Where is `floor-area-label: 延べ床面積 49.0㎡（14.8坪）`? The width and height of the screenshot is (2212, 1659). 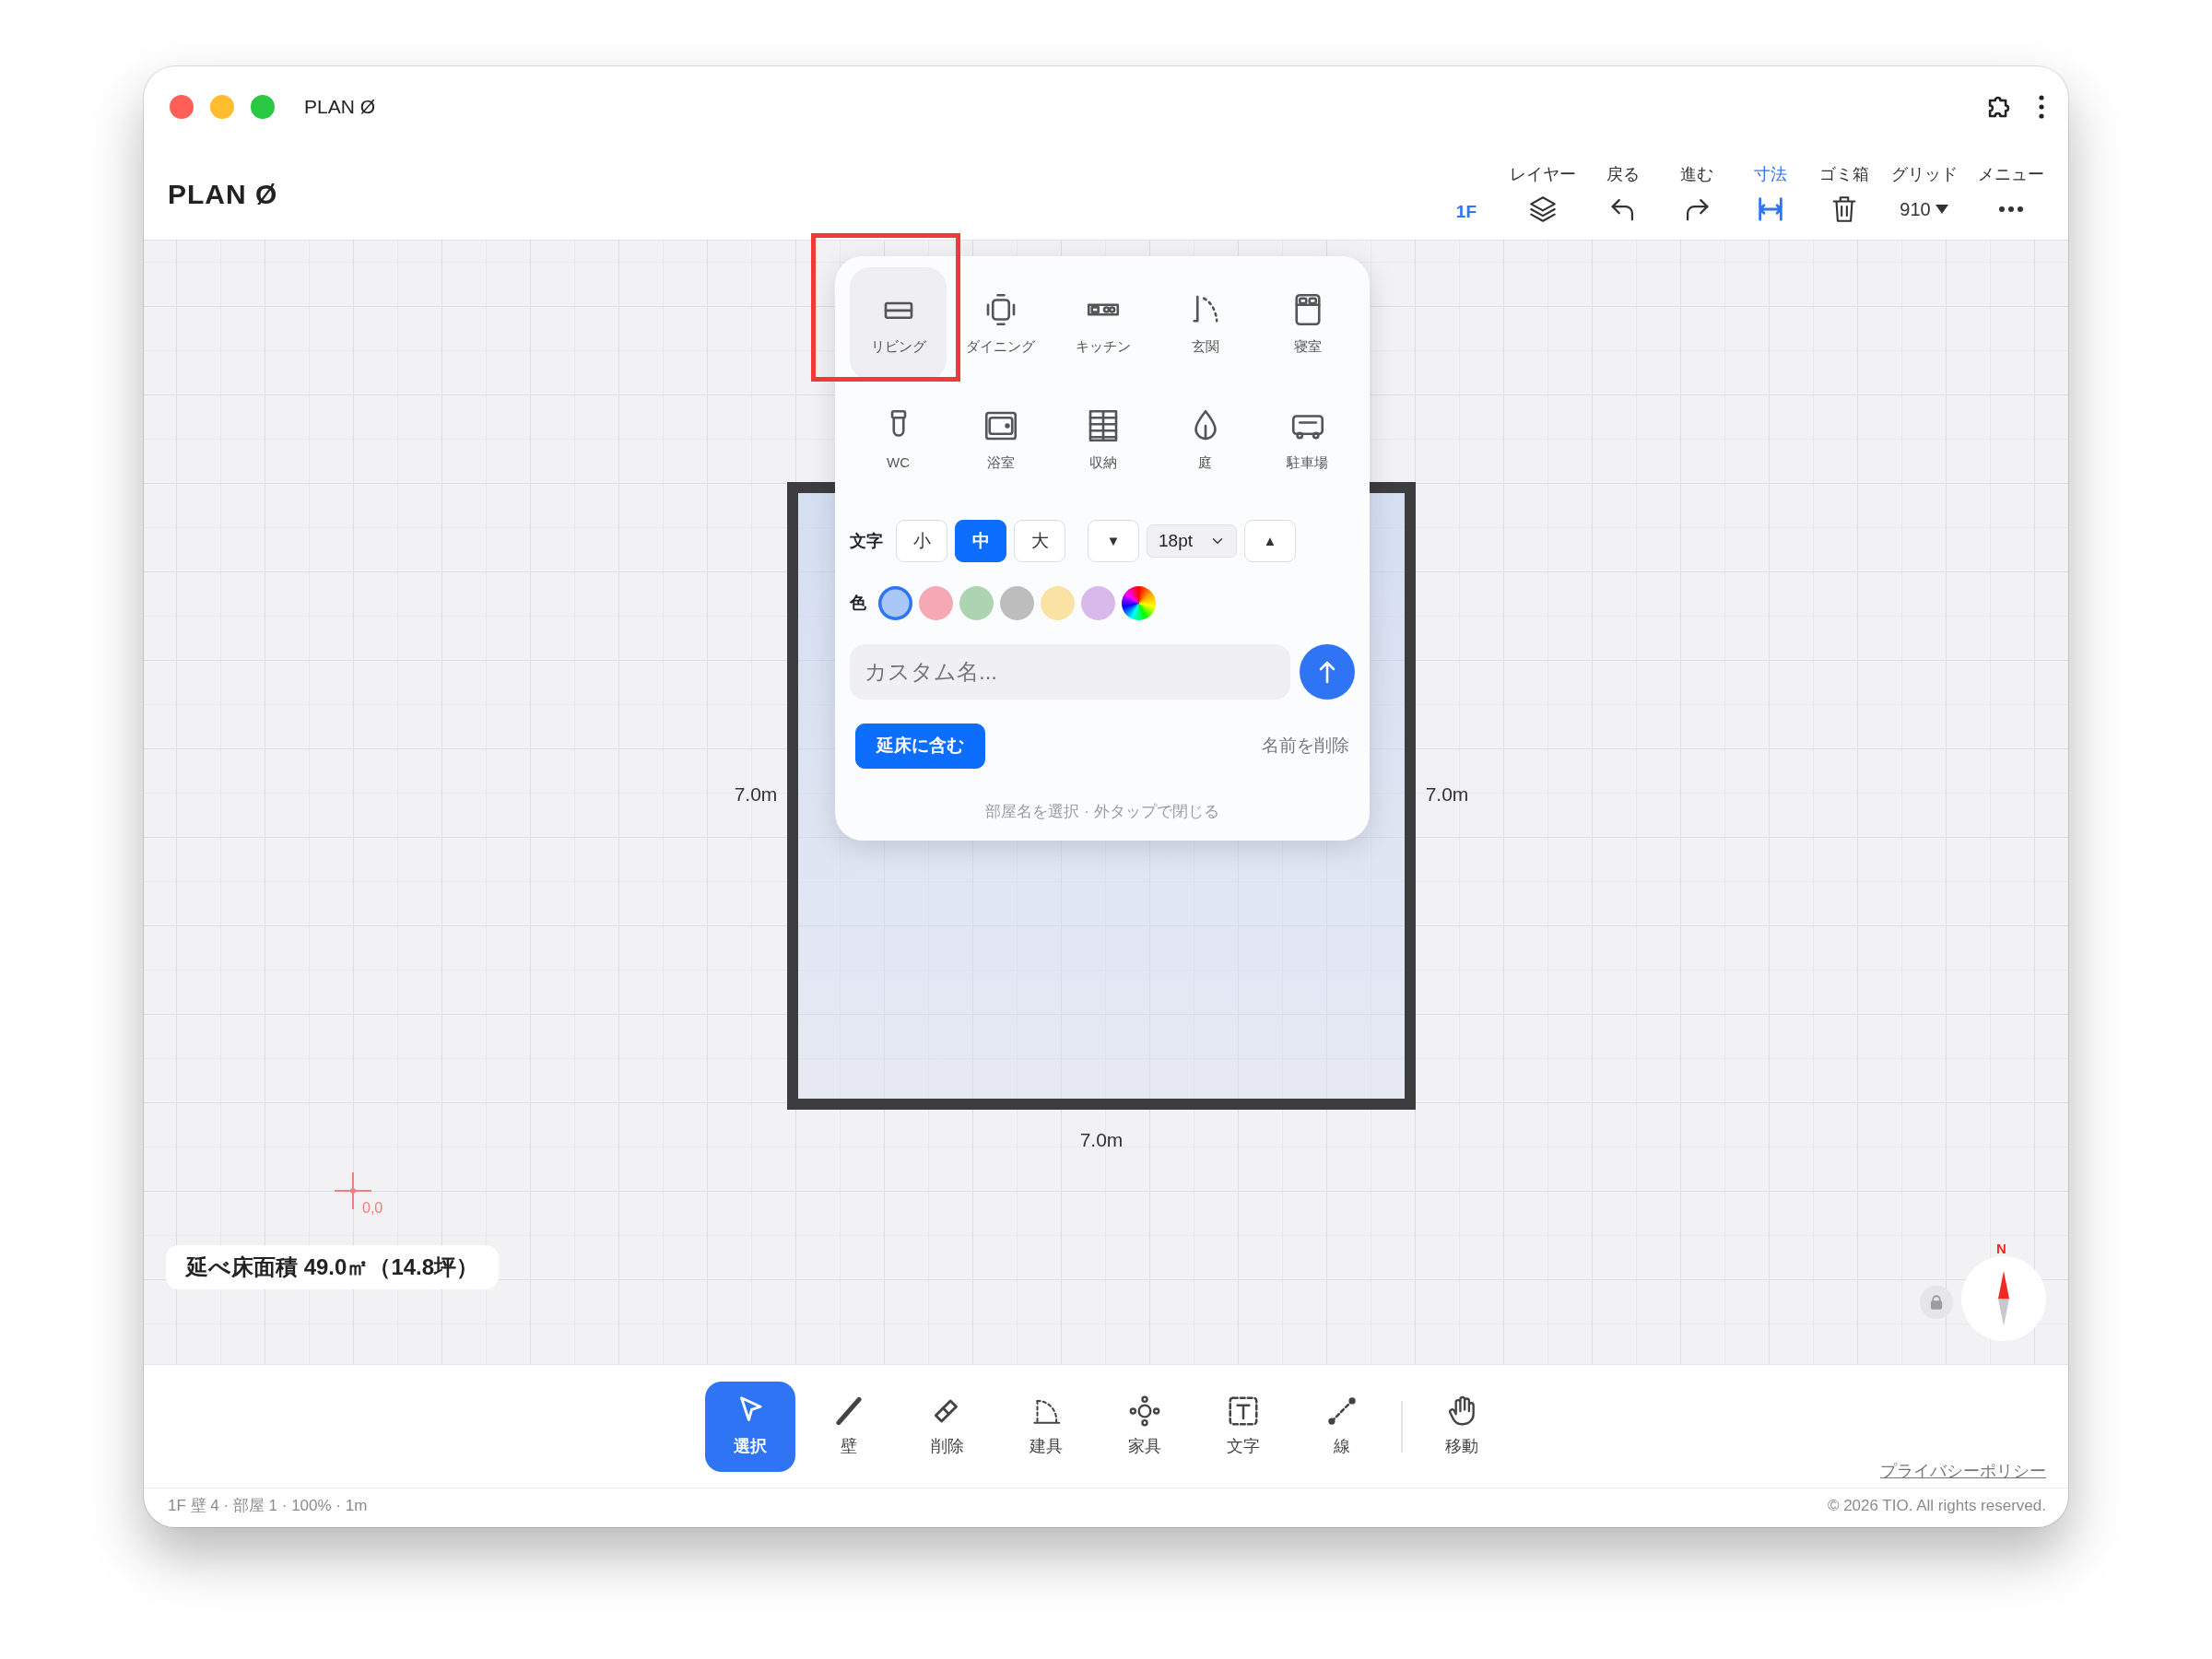
floor-area-label: 延べ床面積 49.0㎡（14.8坪） is located at coordinates (333, 1267).